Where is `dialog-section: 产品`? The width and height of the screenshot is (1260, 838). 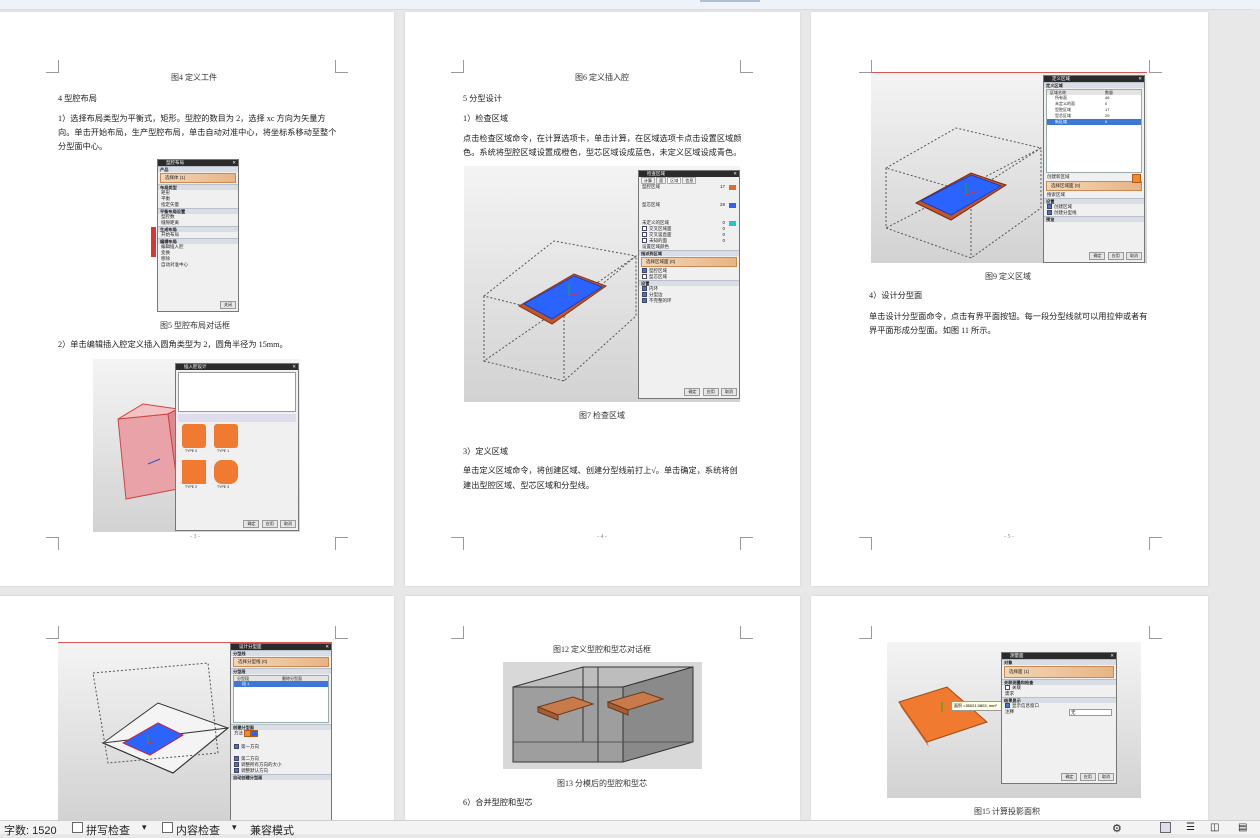 dialog-section: 产品 is located at coordinates (198, 169).